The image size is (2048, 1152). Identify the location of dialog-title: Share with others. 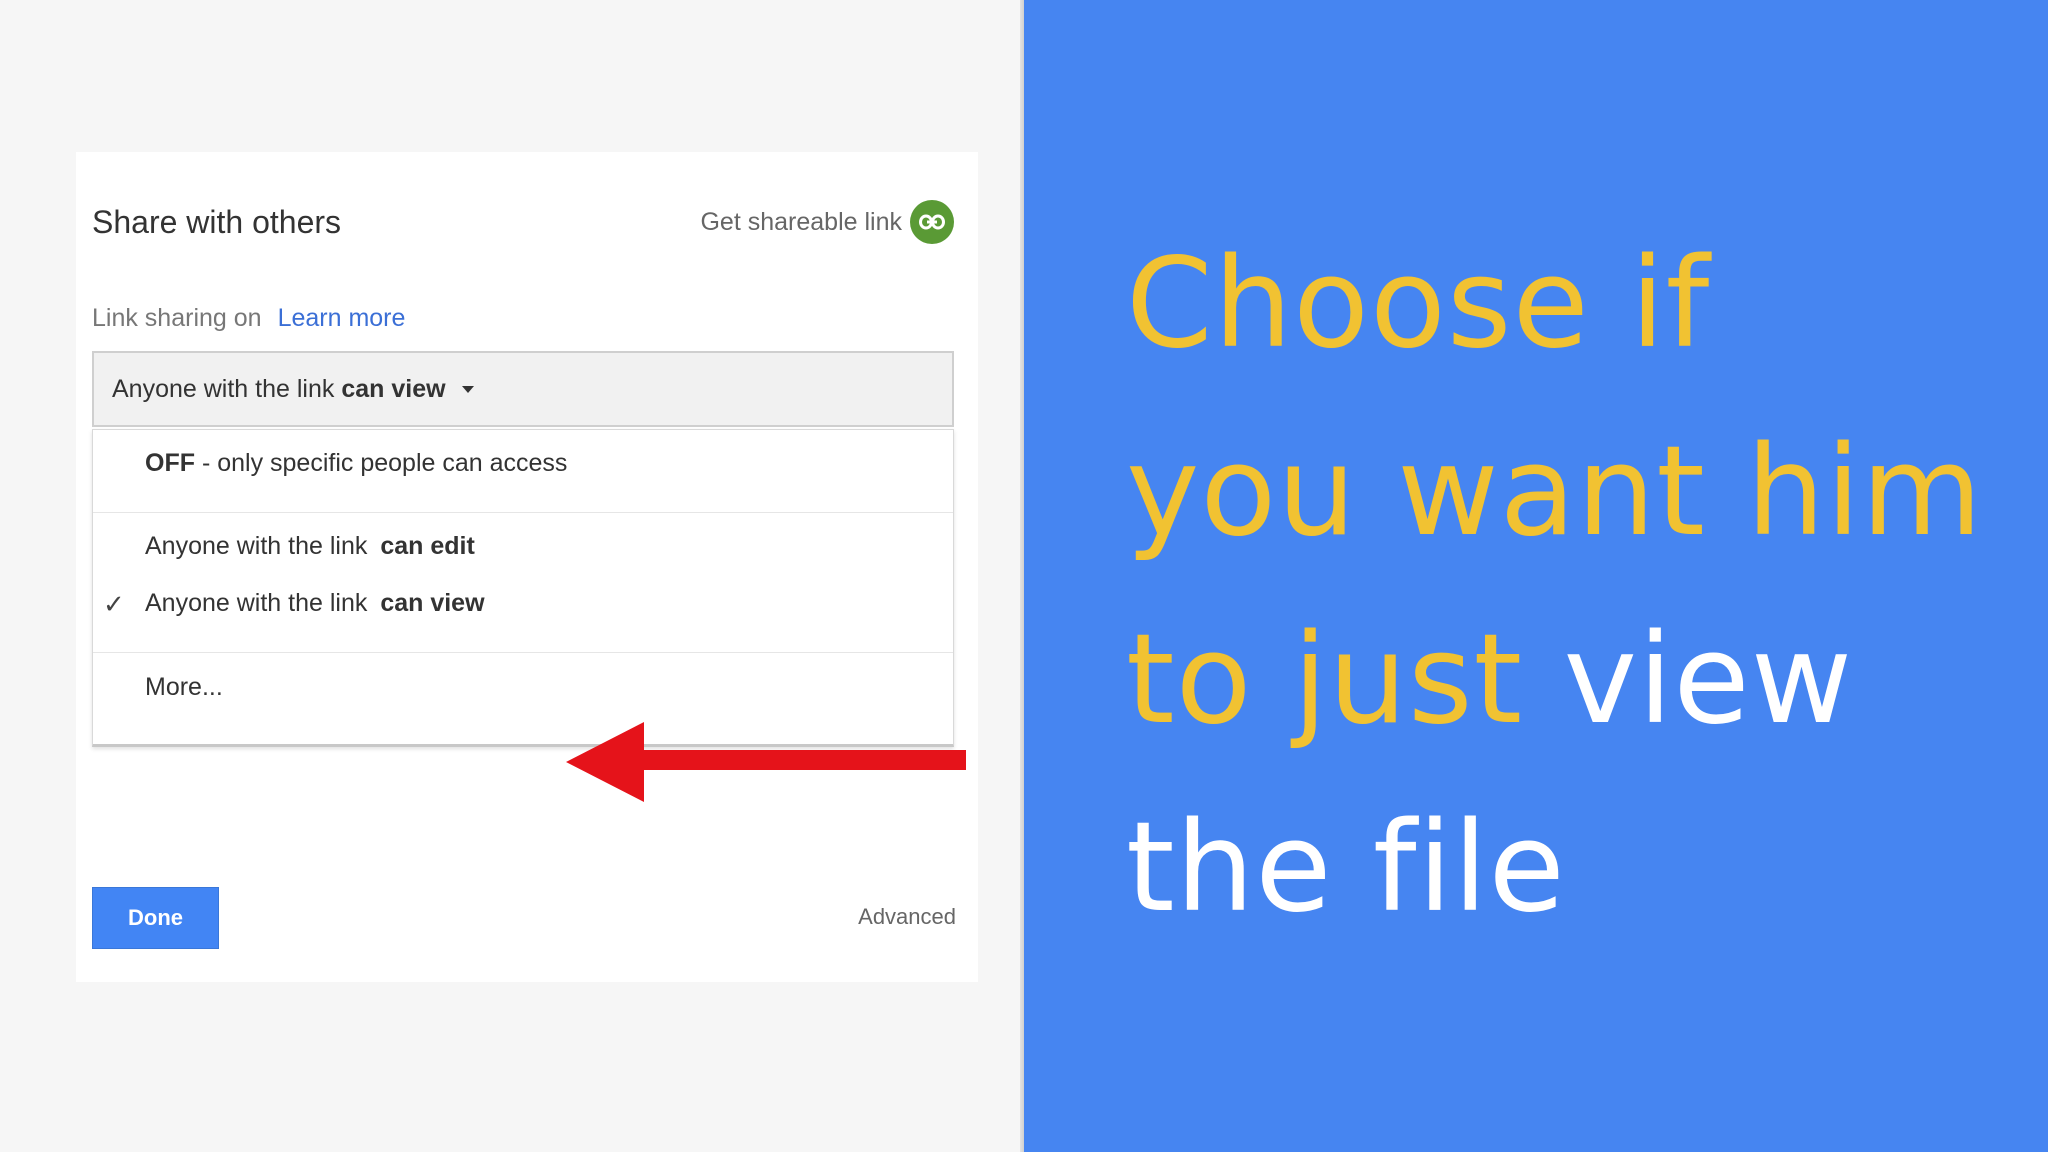
(217, 222).